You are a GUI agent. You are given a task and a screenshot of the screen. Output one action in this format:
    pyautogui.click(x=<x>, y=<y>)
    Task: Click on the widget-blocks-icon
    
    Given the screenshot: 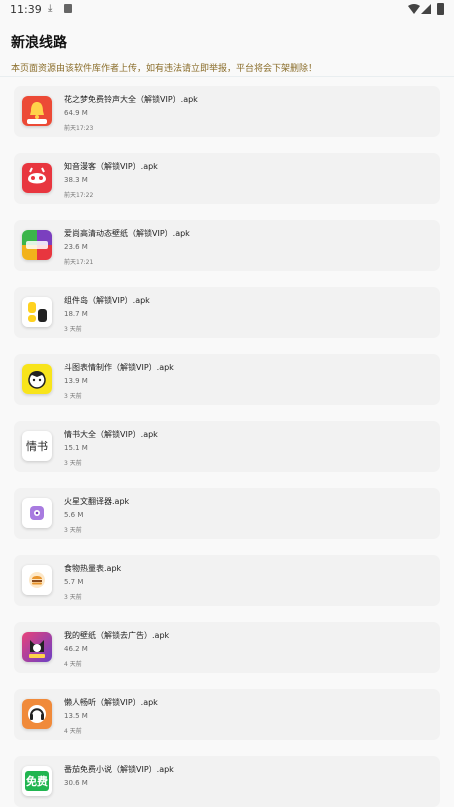 What is the action you would take?
    pyautogui.click(x=37, y=312)
    